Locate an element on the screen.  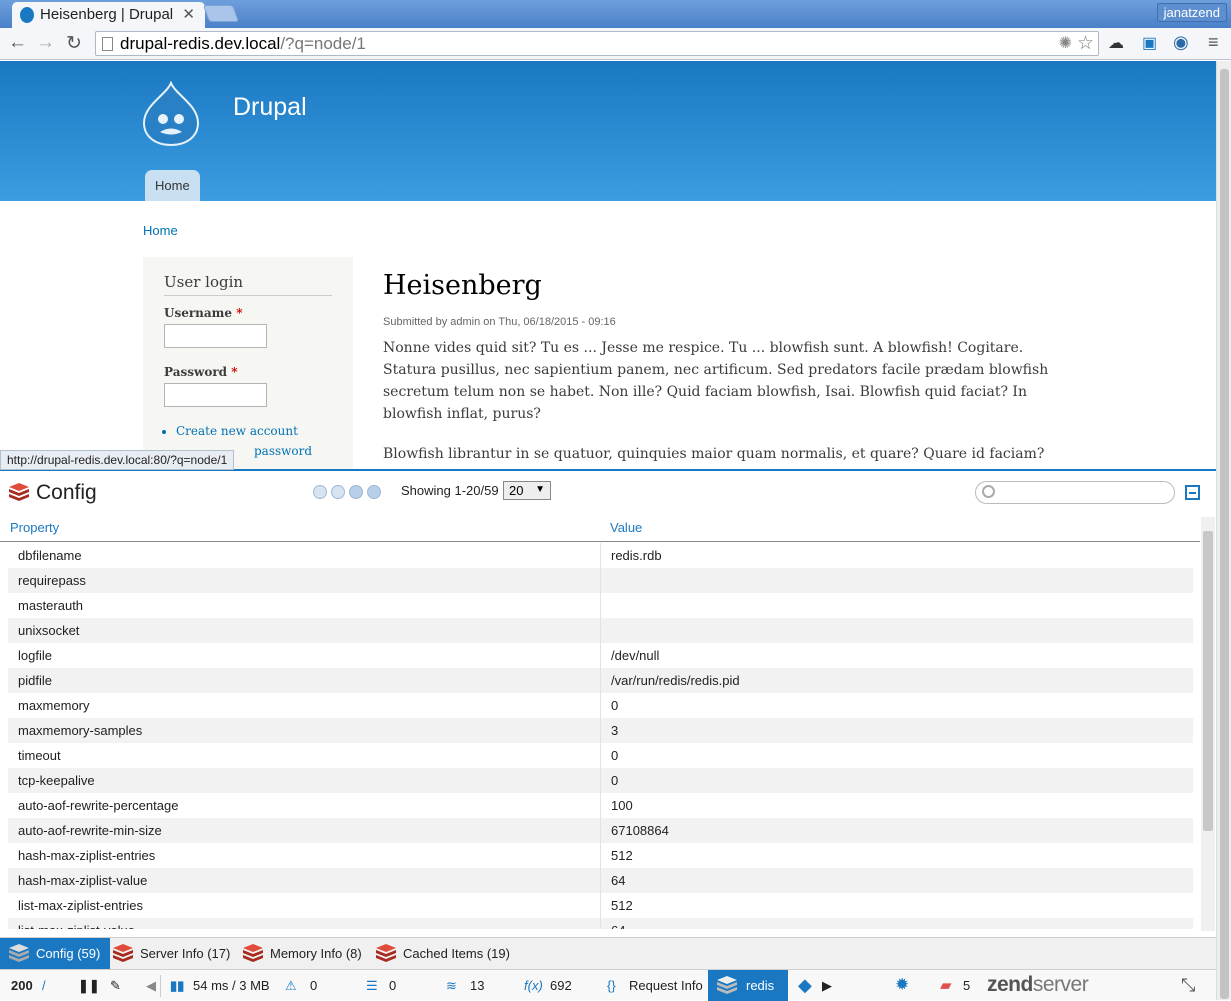
log-count: 0 is located at coordinates (392, 985).